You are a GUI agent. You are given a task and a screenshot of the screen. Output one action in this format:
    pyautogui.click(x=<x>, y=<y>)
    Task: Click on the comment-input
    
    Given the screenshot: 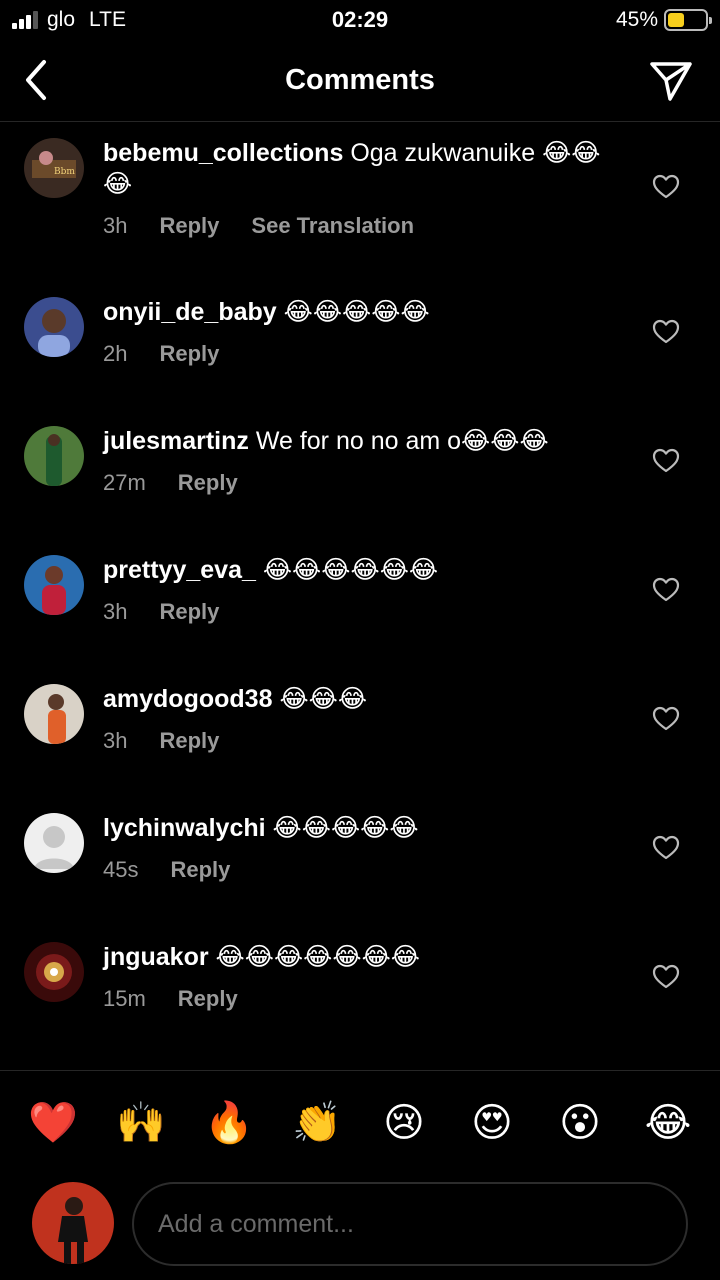 What is the action you would take?
    pyautogui.click(x=410, y=1224)
    